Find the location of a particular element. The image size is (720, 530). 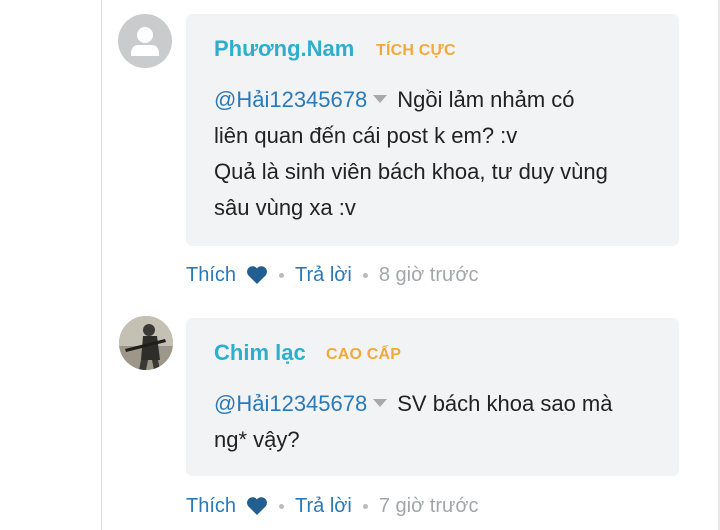

comment-text-first: Ngồi lảm nhảm có is located at coordinates (486, 99).